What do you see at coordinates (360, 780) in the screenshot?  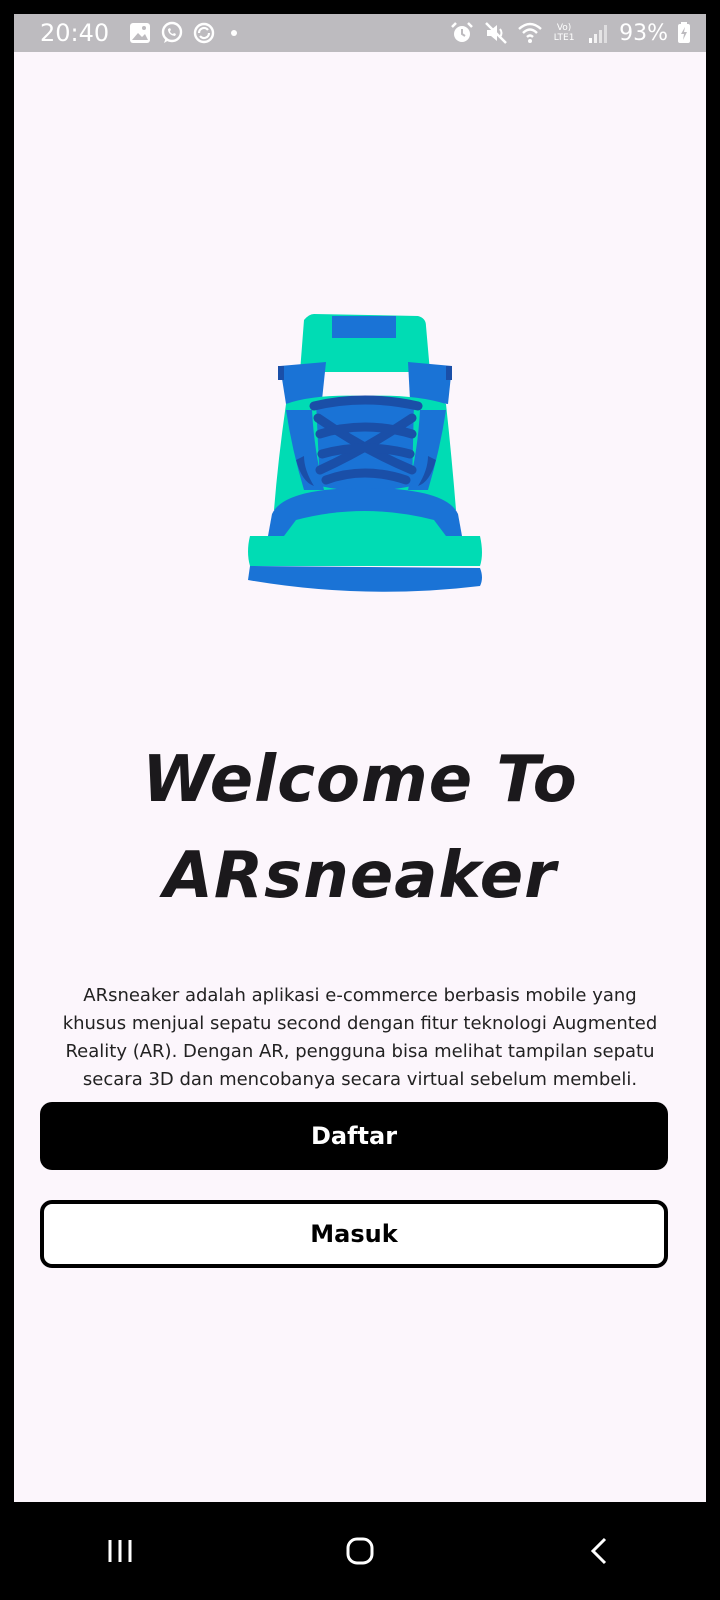 I see `welcome-title-line1: Welcome To` at bounding box center [360, 780].